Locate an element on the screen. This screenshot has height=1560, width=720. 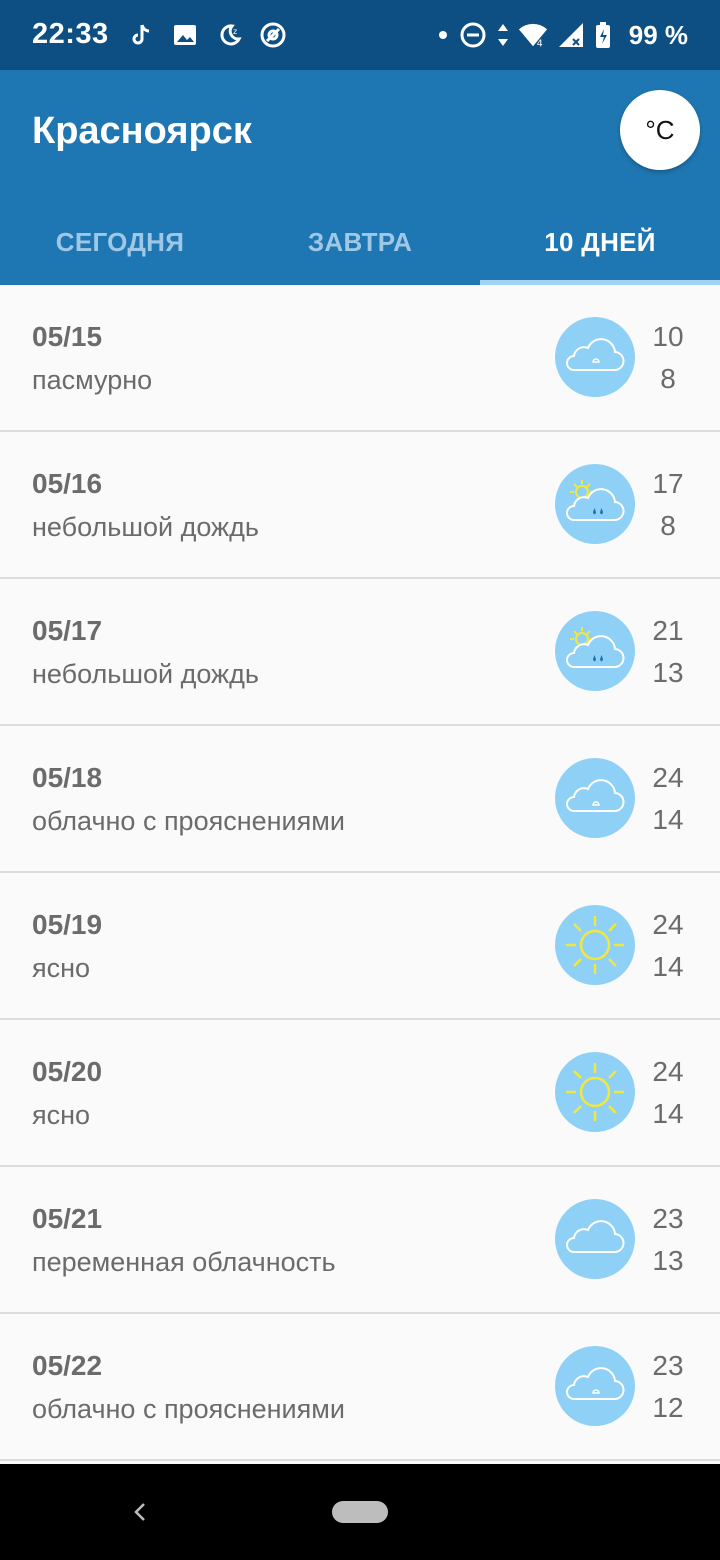
cloud-icon is located at coordinates (595, 1239).